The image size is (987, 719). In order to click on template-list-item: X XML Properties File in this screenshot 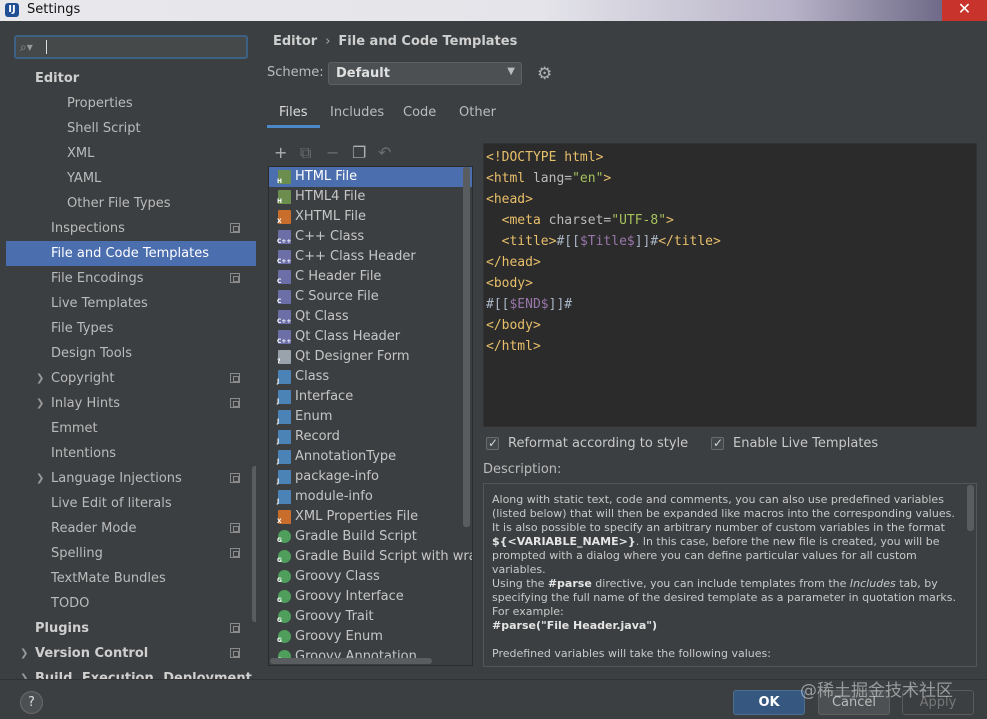, I will do `click(370, 517)`.